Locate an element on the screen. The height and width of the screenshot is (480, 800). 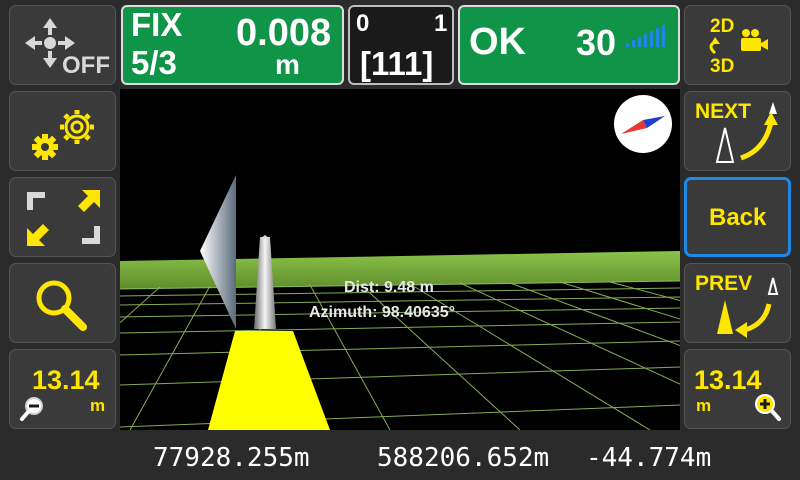
prev-point-icon is located at coordinates (748, 307).